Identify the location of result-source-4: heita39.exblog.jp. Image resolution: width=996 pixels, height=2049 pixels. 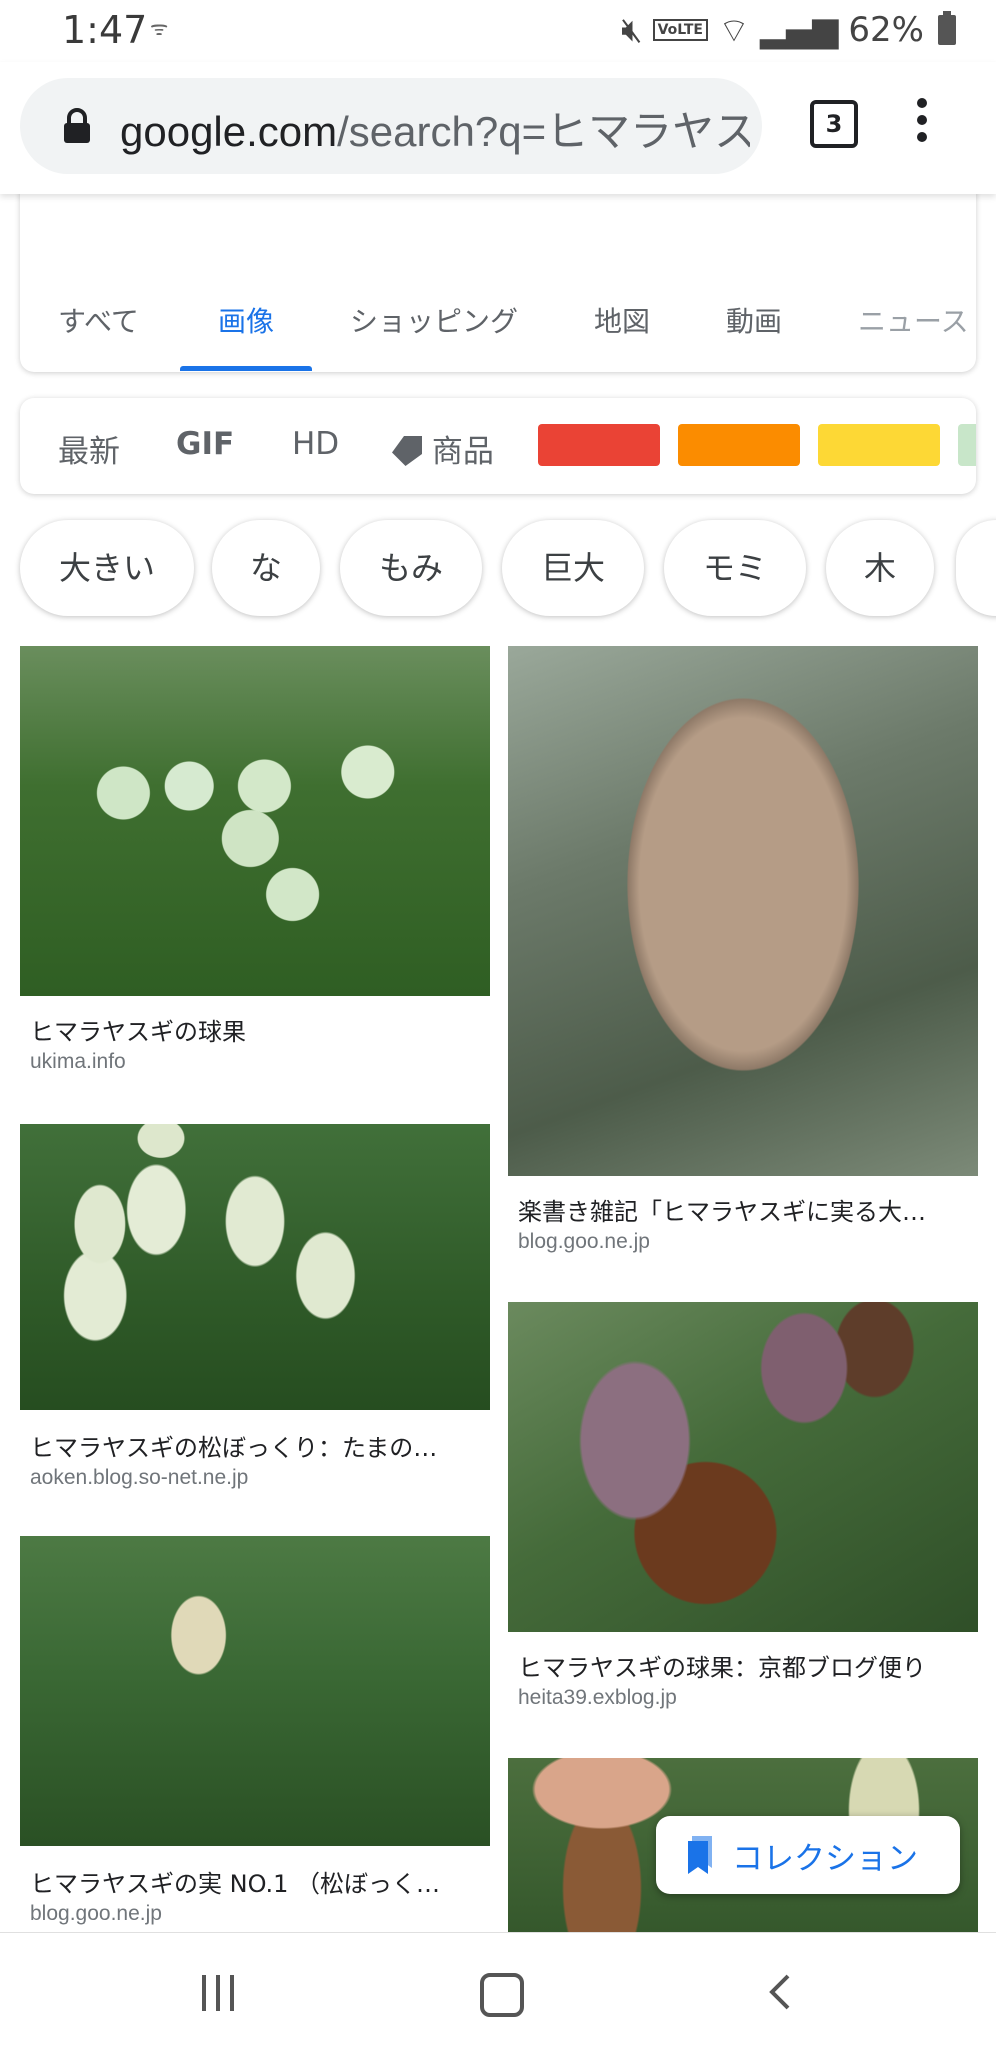
(597, 1698).